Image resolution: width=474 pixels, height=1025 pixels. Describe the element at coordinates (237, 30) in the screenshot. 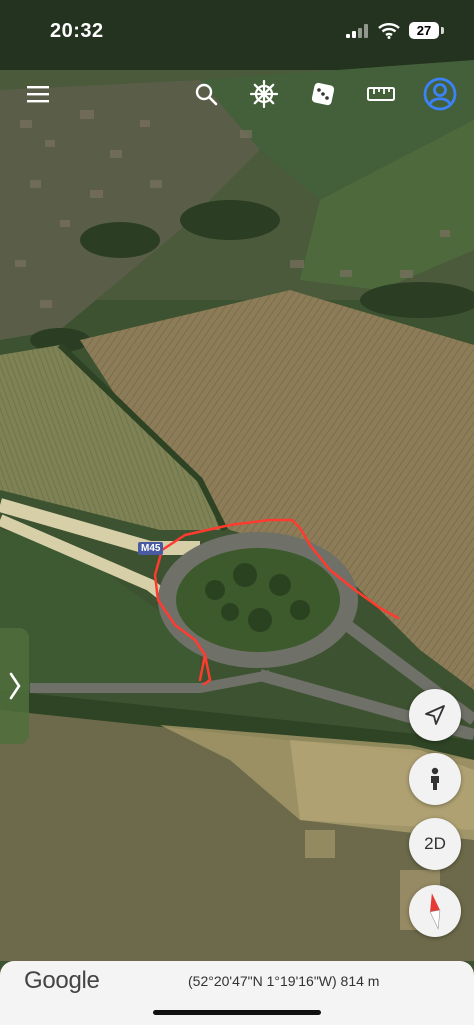

I see `status-bar: 20:32 27` at that location.